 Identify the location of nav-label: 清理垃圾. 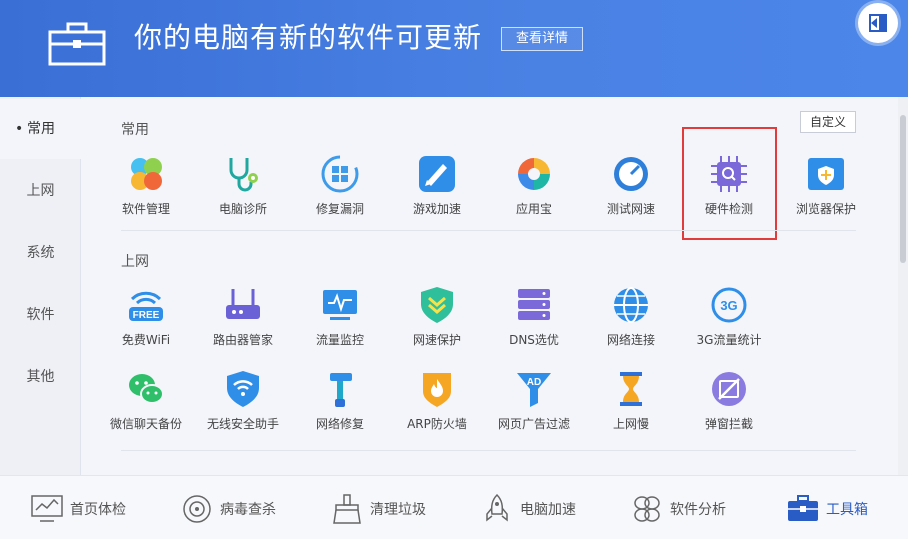
(398, 510).